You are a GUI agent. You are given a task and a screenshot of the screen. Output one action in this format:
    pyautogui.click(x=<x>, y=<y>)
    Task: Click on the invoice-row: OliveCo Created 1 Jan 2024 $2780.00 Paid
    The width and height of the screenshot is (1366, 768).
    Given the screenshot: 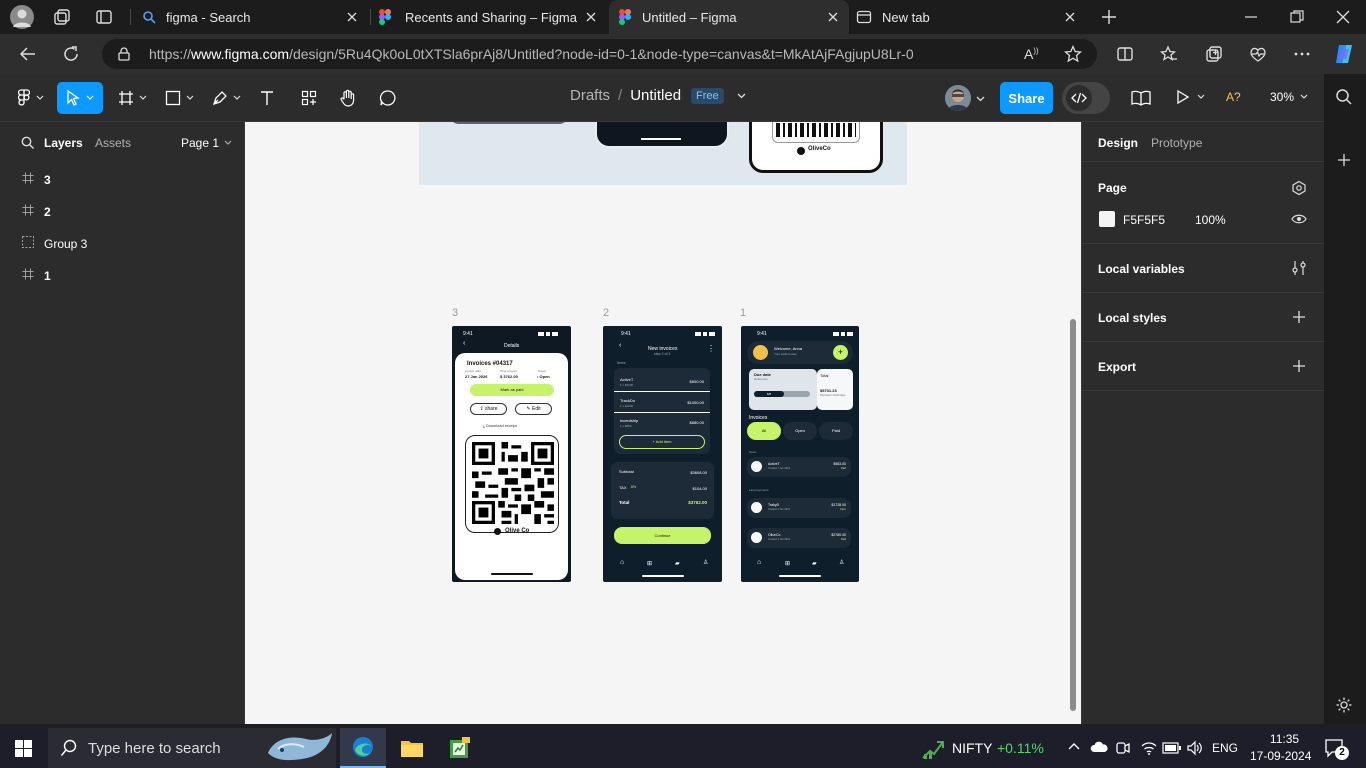 What is the action you would take?
    pyautogui.click(x=799, y=538)
    